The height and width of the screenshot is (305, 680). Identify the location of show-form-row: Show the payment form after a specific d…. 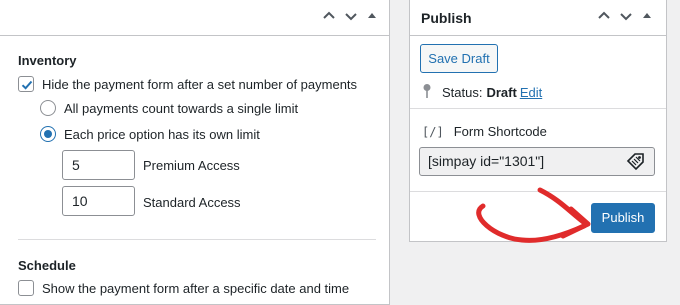
(183, 288).